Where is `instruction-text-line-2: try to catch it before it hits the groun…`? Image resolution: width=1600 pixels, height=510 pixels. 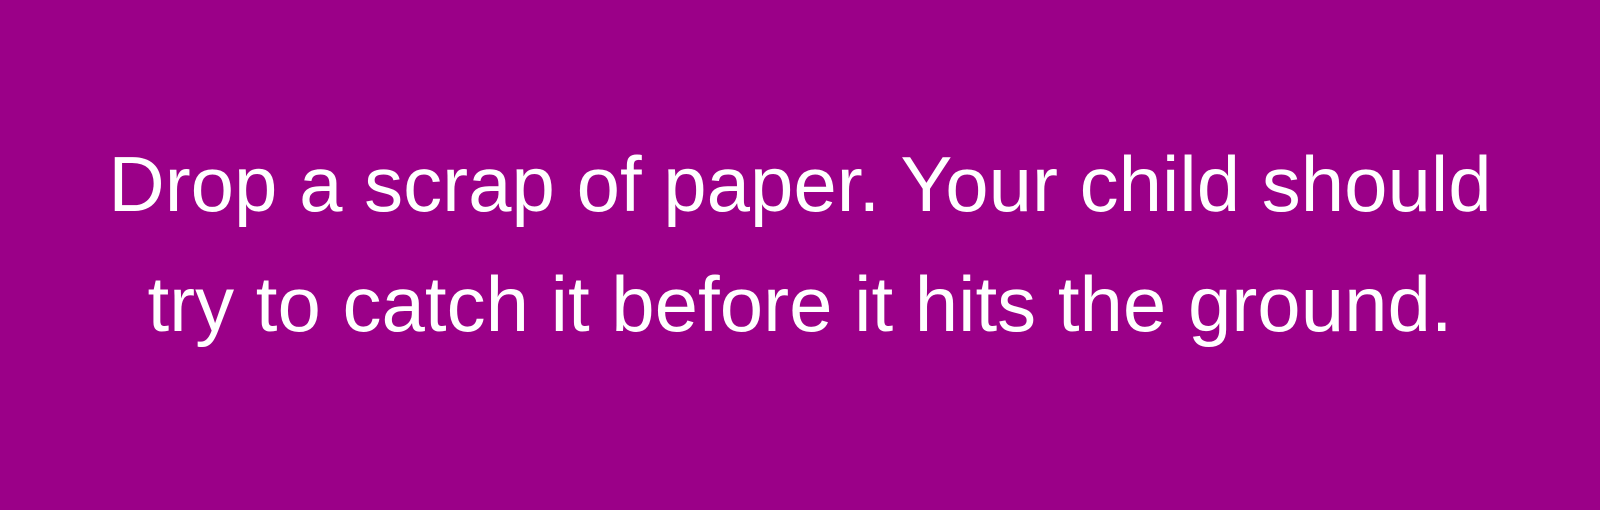
instruction-text-line-2: try to catch it before it hits the groun… is located at coordinates (800, 304).